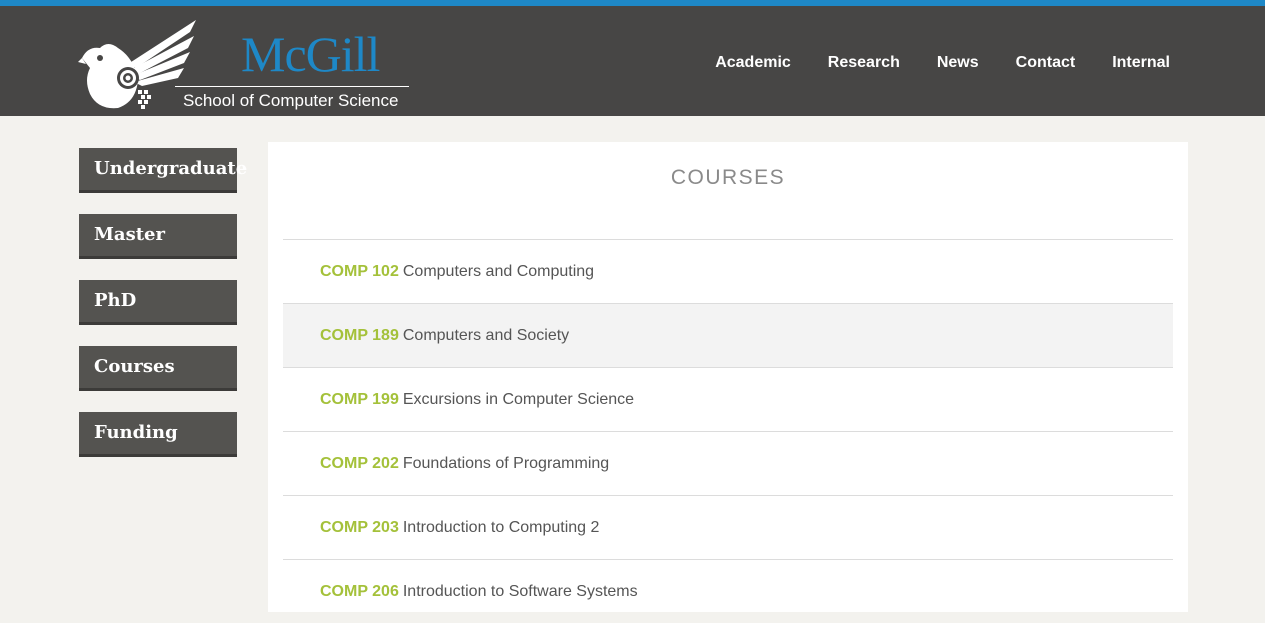 Image resolution: width=1265 pixels, height=623 pixels. I want to click on course-name: Excursions in Computer Science, so click(518, 399).